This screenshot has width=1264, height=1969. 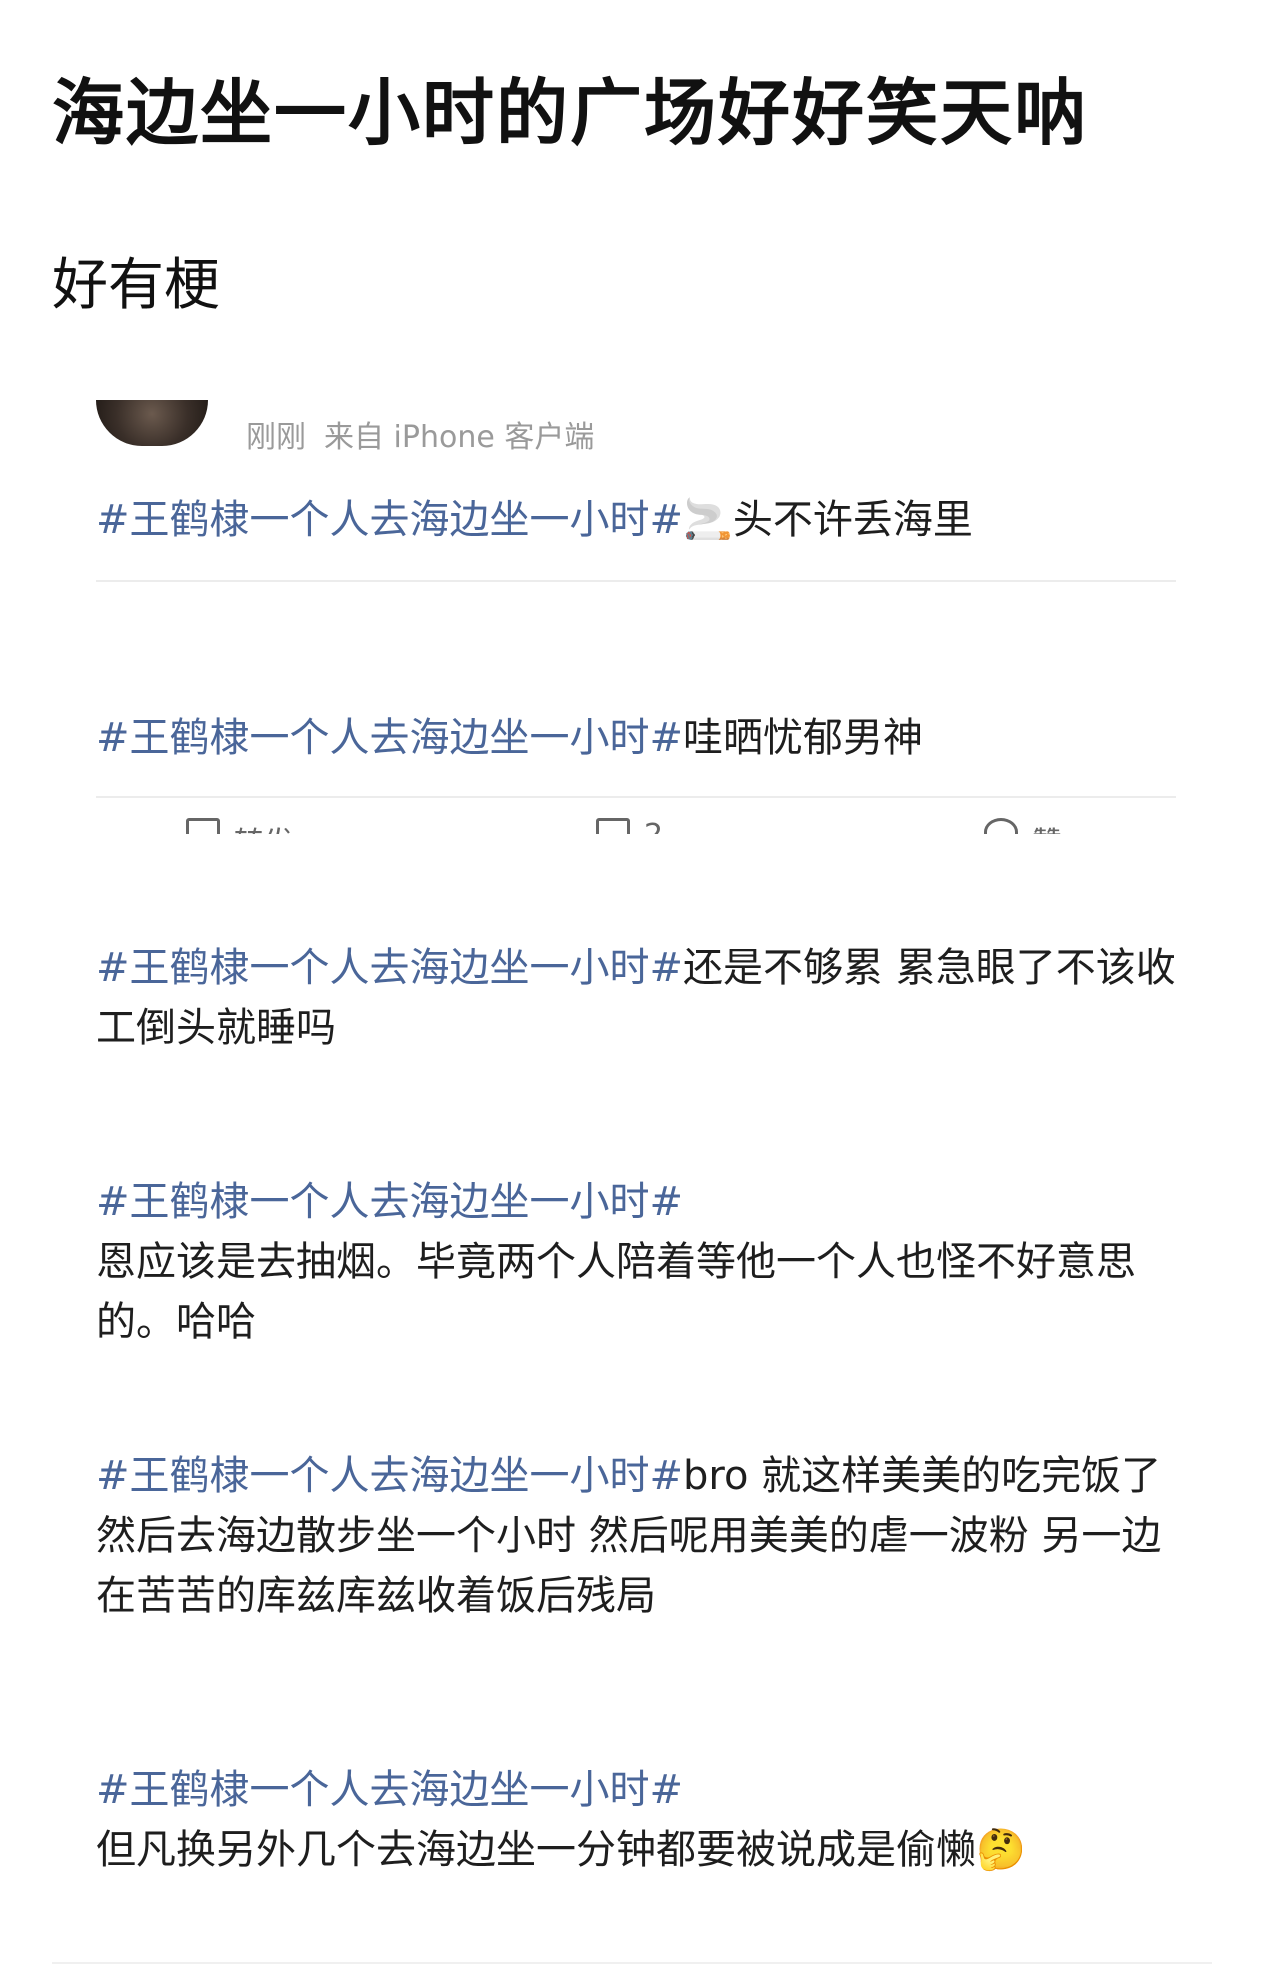 What do you see at coordinates (613, 826) in the screenshot?
I see `comment-icon` at bounding box center [613, 826].